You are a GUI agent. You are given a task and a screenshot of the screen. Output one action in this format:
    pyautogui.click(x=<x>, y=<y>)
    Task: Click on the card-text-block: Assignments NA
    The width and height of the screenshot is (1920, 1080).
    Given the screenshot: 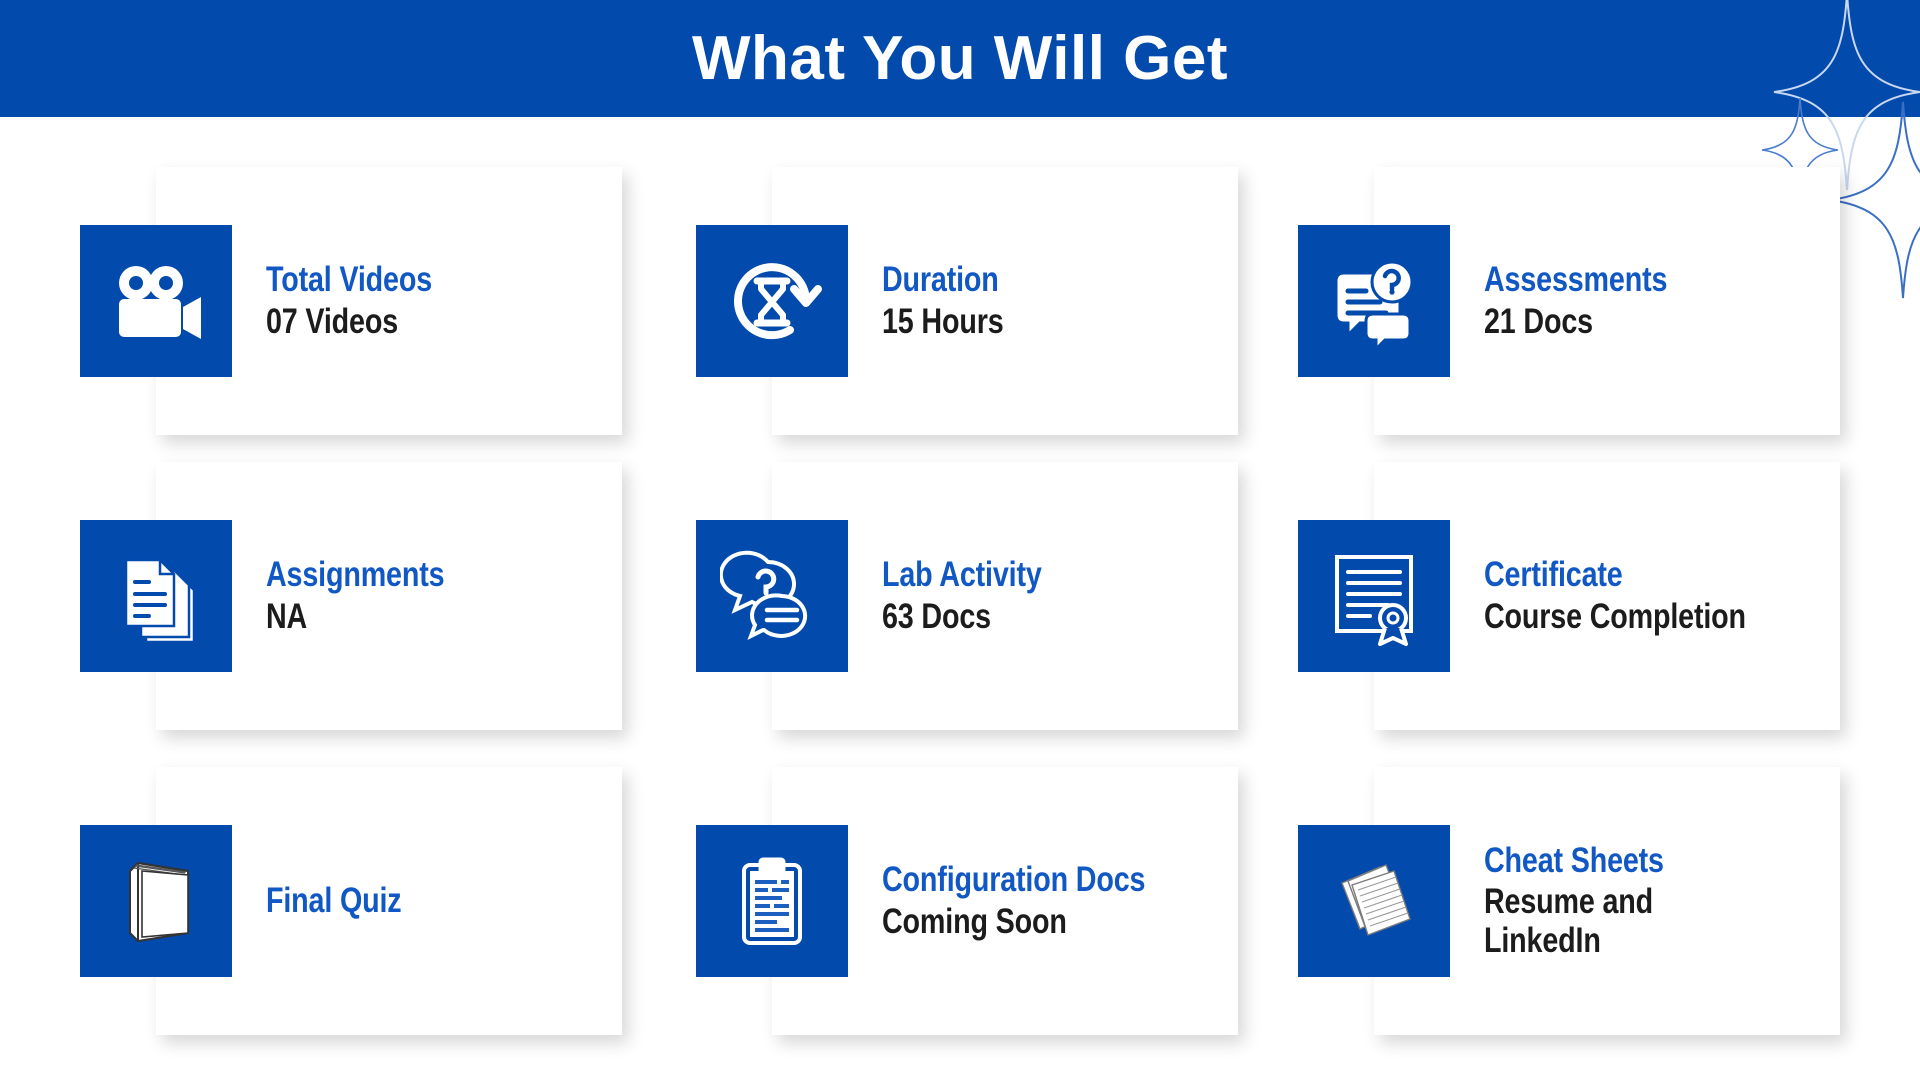 What is the action you would take?
    pyautogui.click(x=438, y=596)
    